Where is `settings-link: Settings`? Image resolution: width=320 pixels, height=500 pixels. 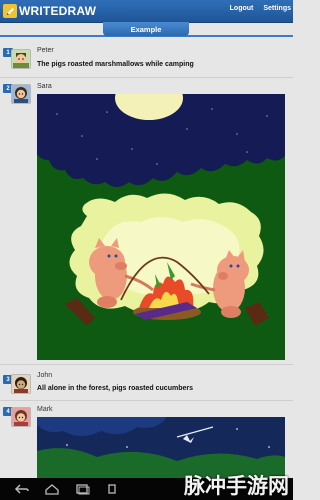 settings-link: Settings is located at coordinates (277, 8).